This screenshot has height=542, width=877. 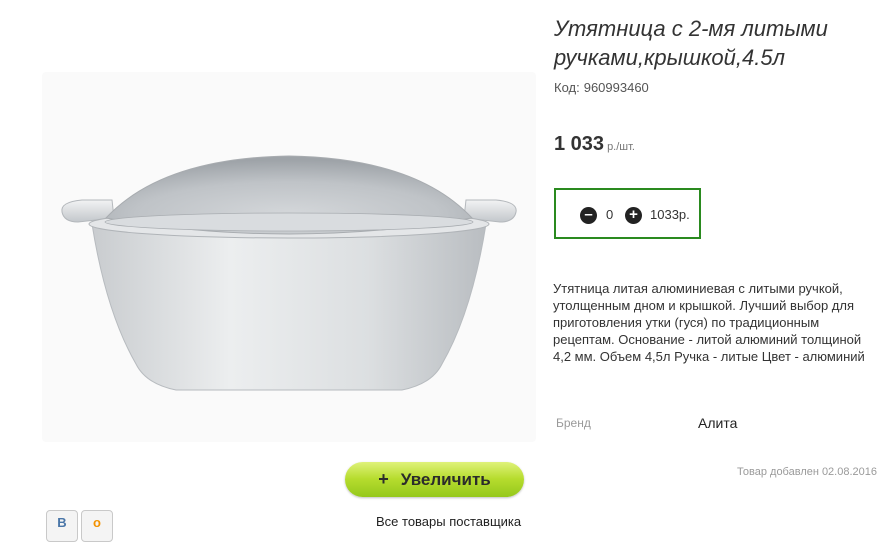 I want to click on product-code: Код: 960993460, so click(x=601, y=87).